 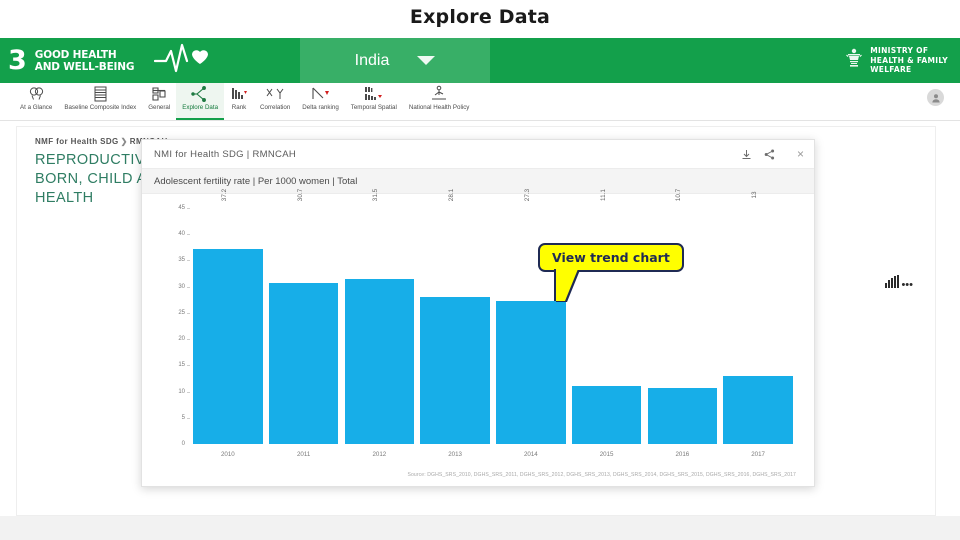 I want to click on bar-value-label: 30.7, so click(x=300, y=195).